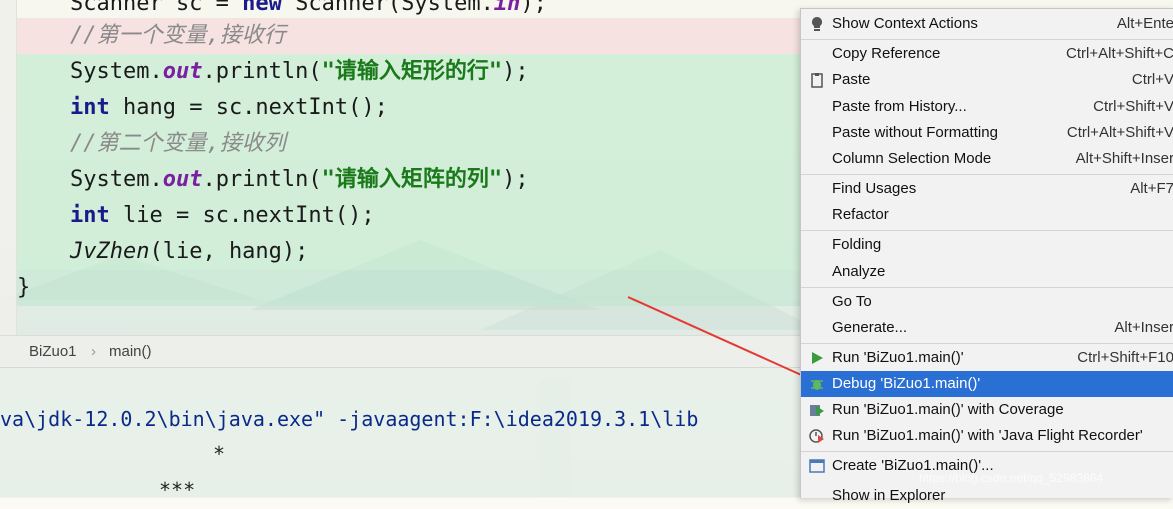 This screenshot has height=509, width=1173. Describe the element at coordinates (1151, 188) in the screenshot. I see `menu-item-shortcut: Alt+F7` at that location.